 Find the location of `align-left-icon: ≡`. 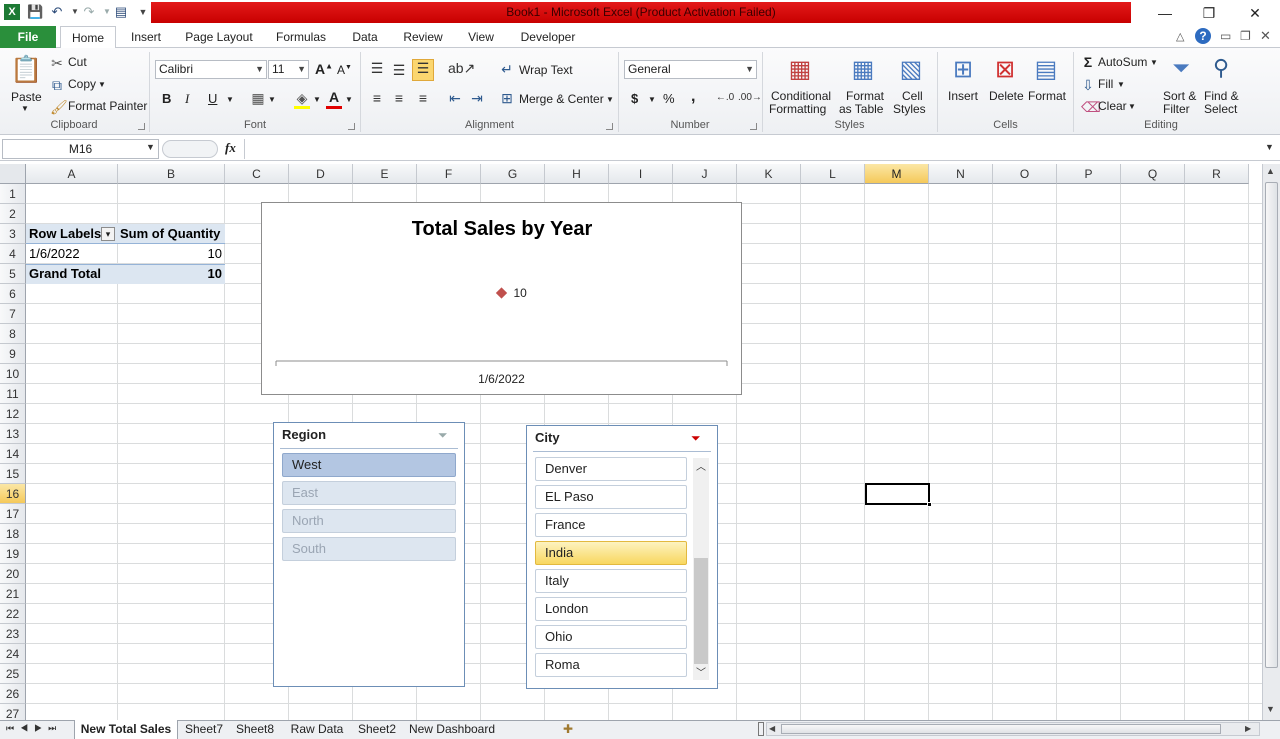

align-left-icon: ≡ is located at coordinates (377, 98).